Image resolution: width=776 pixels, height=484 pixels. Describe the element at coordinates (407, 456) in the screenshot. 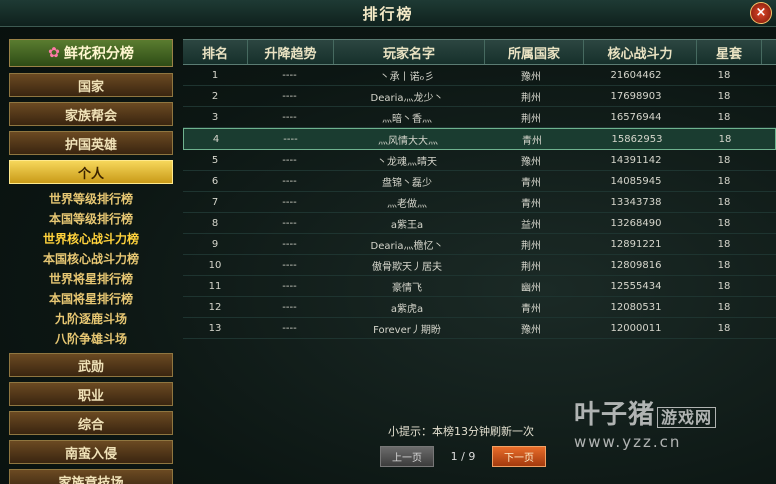

I see `prev-page-button: 上一页` at that location.